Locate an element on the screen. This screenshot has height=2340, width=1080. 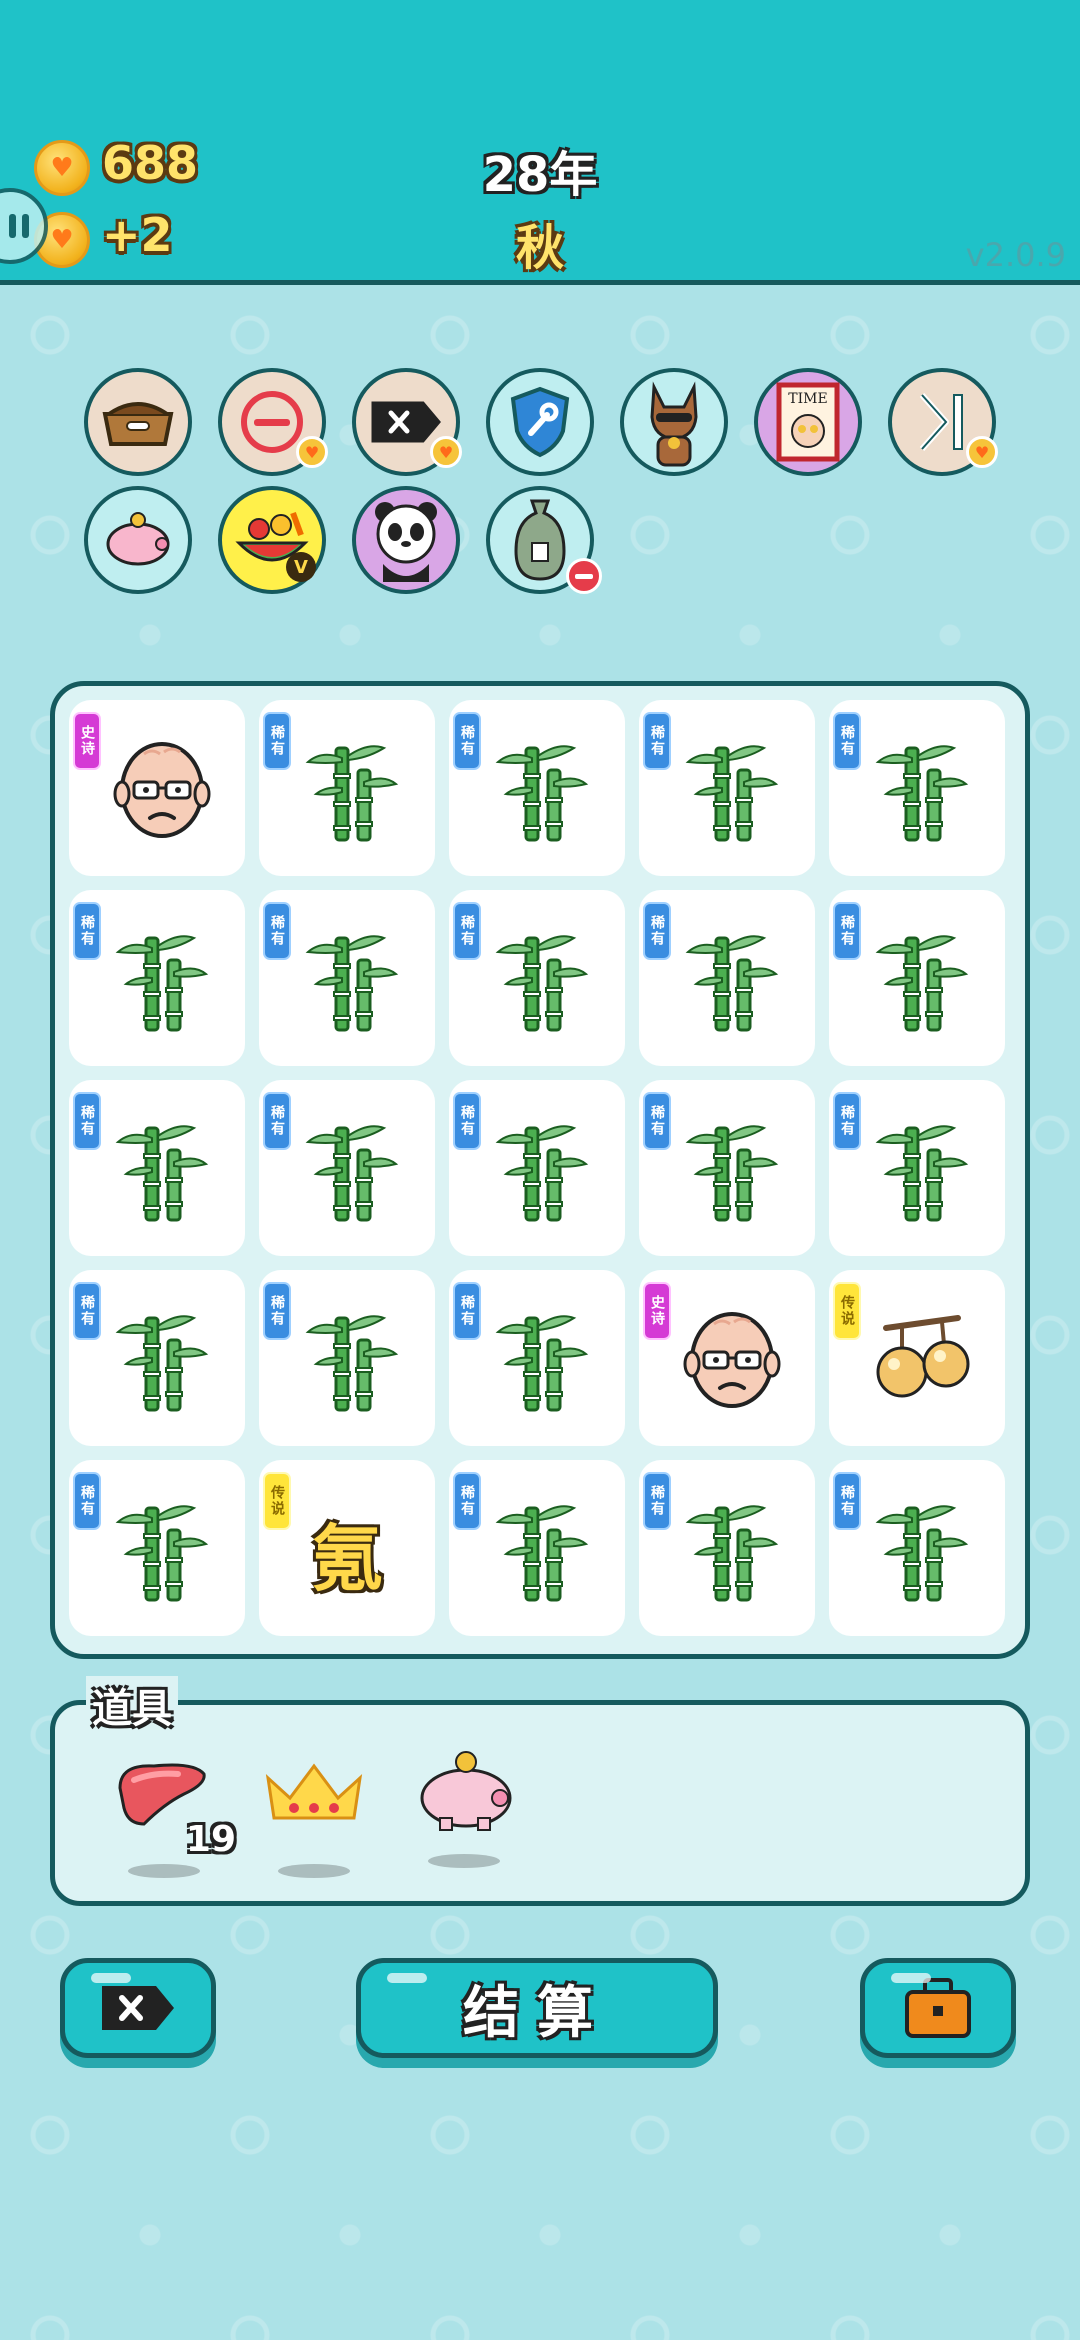
remove-symbol-button is located at coordinates (138, 2008).